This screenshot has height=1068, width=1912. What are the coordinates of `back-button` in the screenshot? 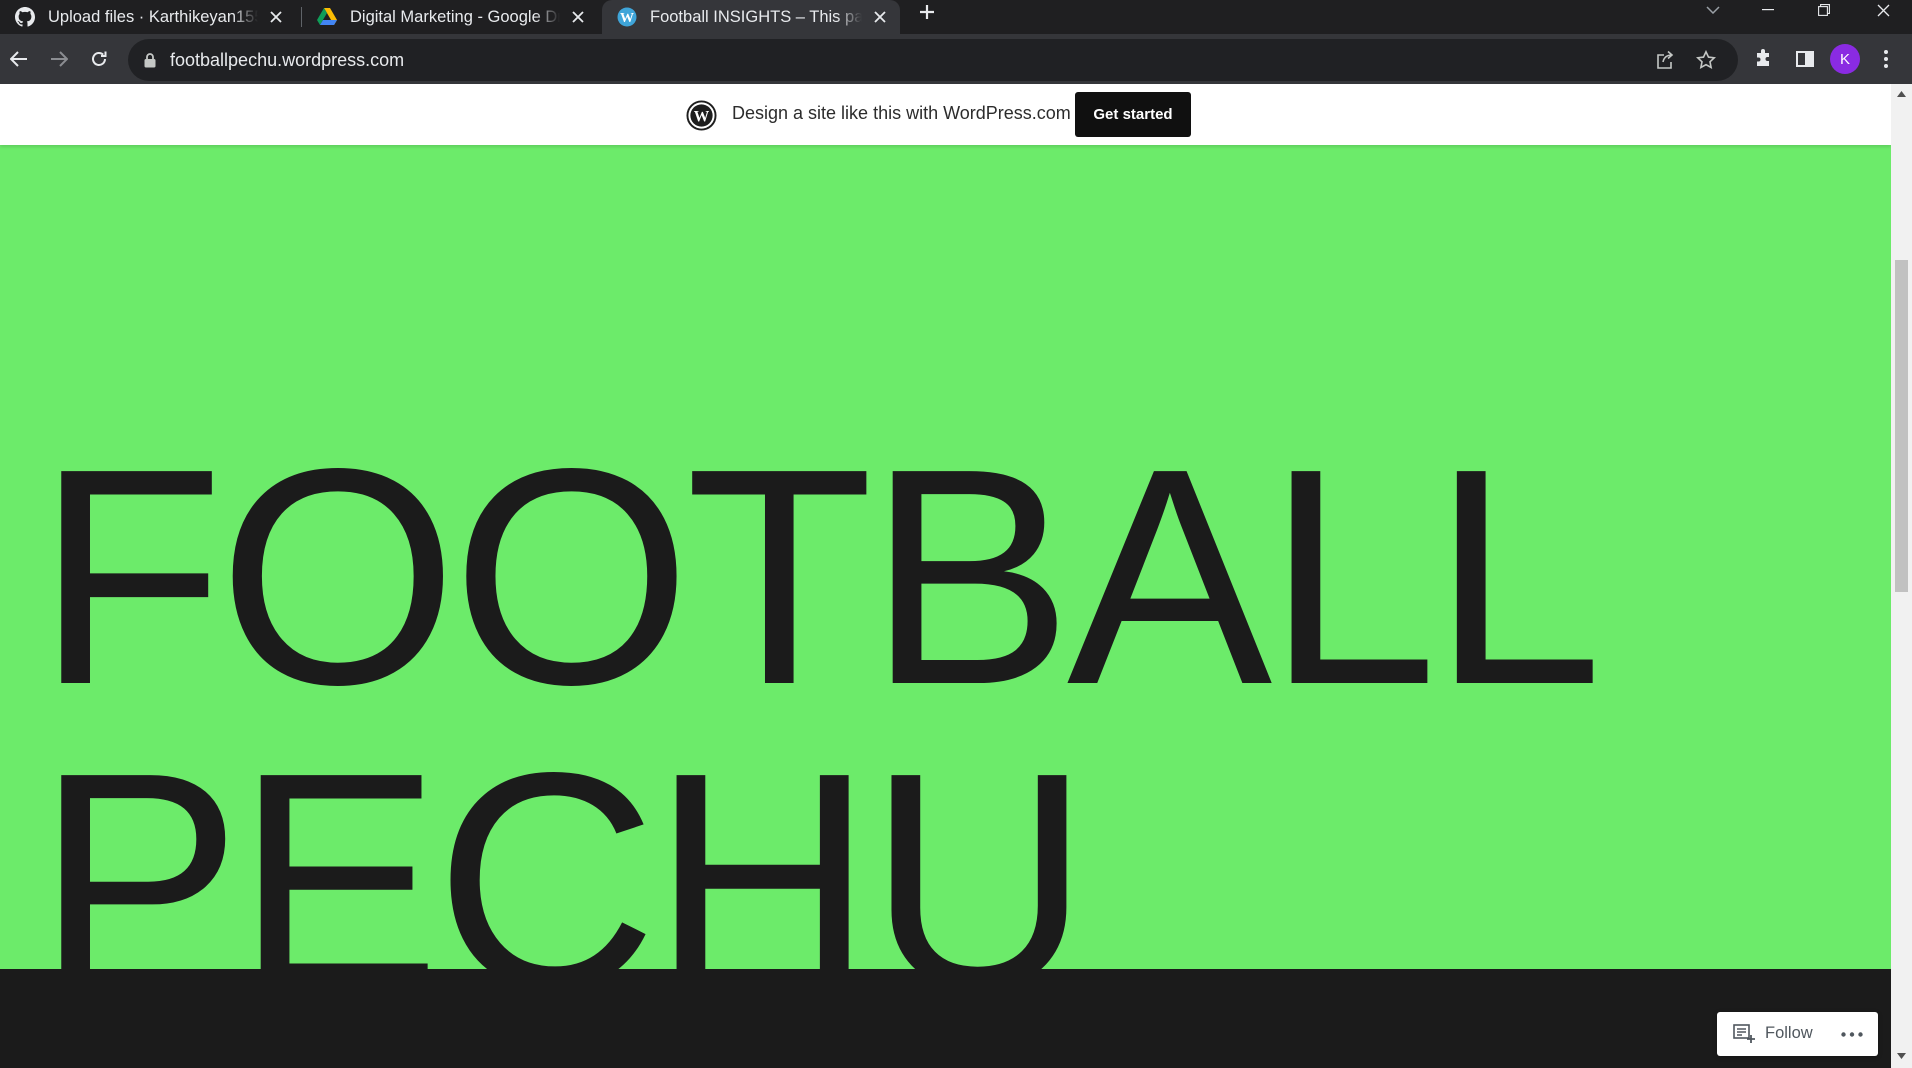 It's located at (19, 59).